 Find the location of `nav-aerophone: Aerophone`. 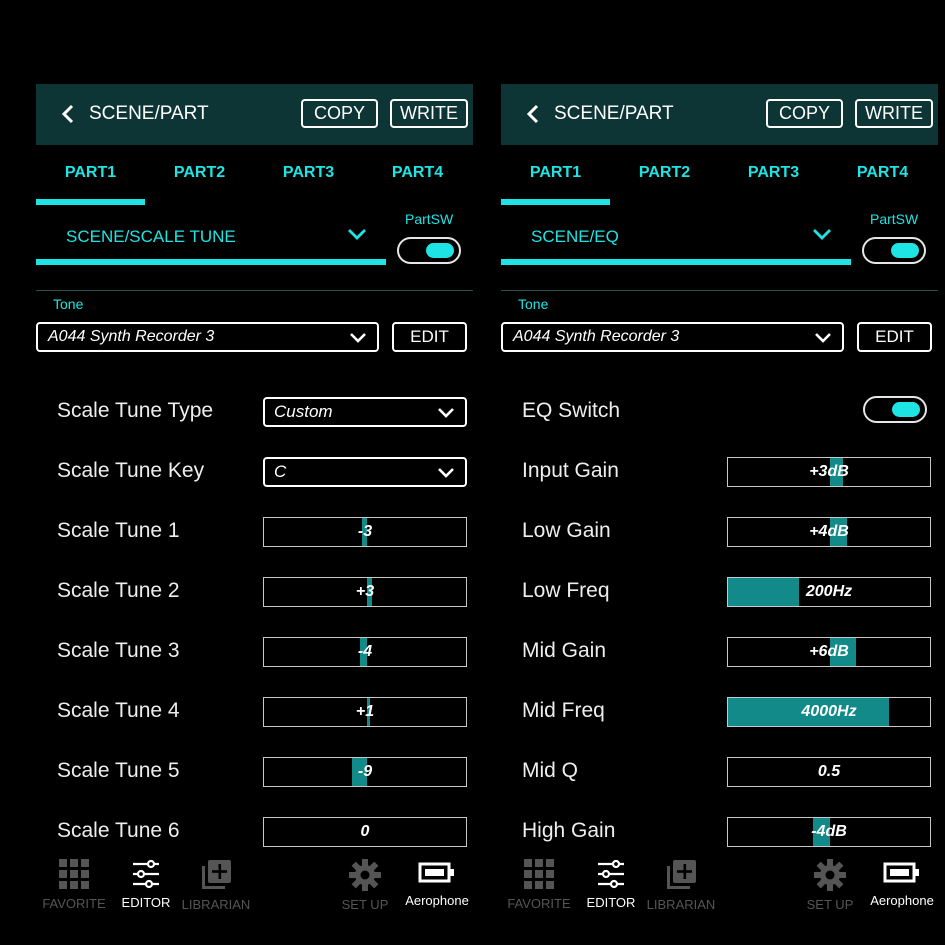

nav-aerophone: Aerophone is located at coordinates (902, 881).